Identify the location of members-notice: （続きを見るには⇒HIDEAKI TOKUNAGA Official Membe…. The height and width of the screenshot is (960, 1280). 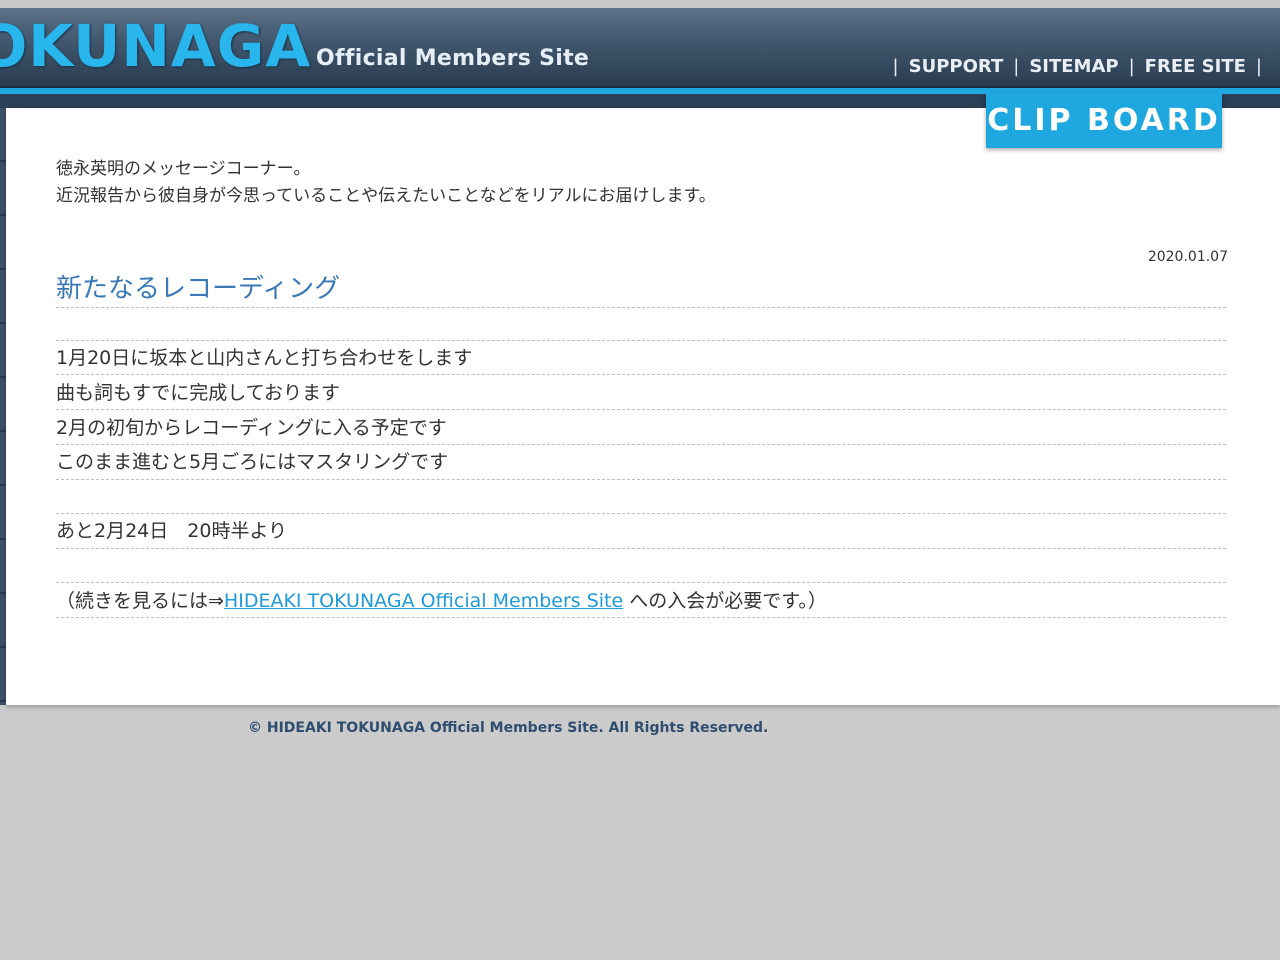
(441, 601).